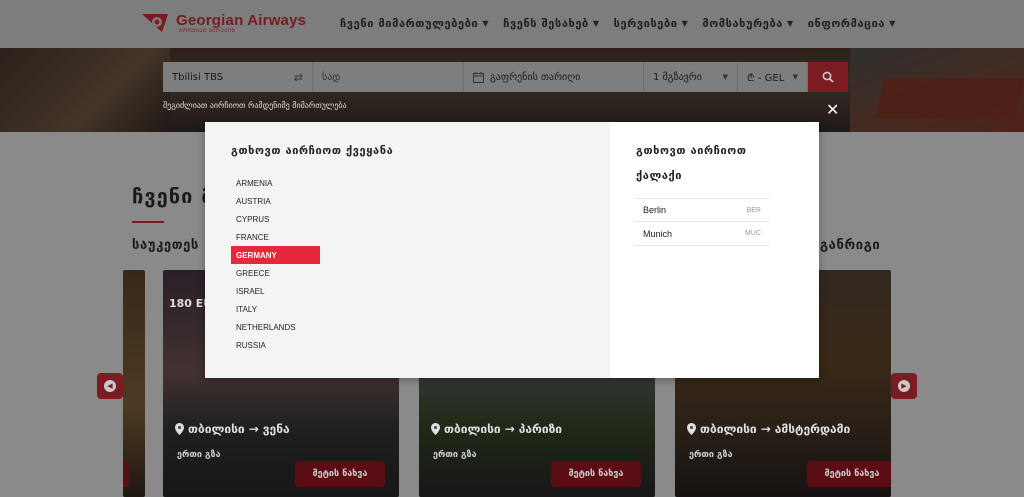  I want to click on swap-icon: ⇄, so click(298, 77).